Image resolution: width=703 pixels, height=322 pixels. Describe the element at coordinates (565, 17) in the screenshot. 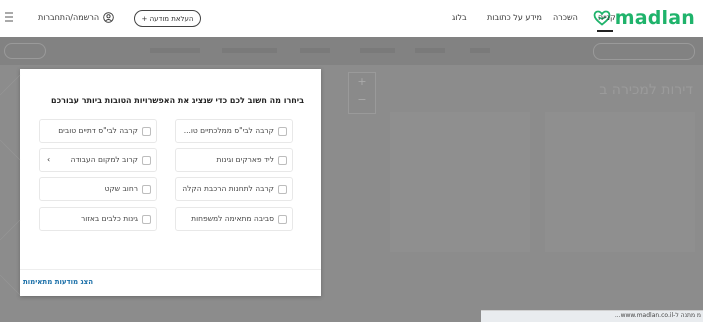

I see `nav-item-rent: השכרה` at that location.